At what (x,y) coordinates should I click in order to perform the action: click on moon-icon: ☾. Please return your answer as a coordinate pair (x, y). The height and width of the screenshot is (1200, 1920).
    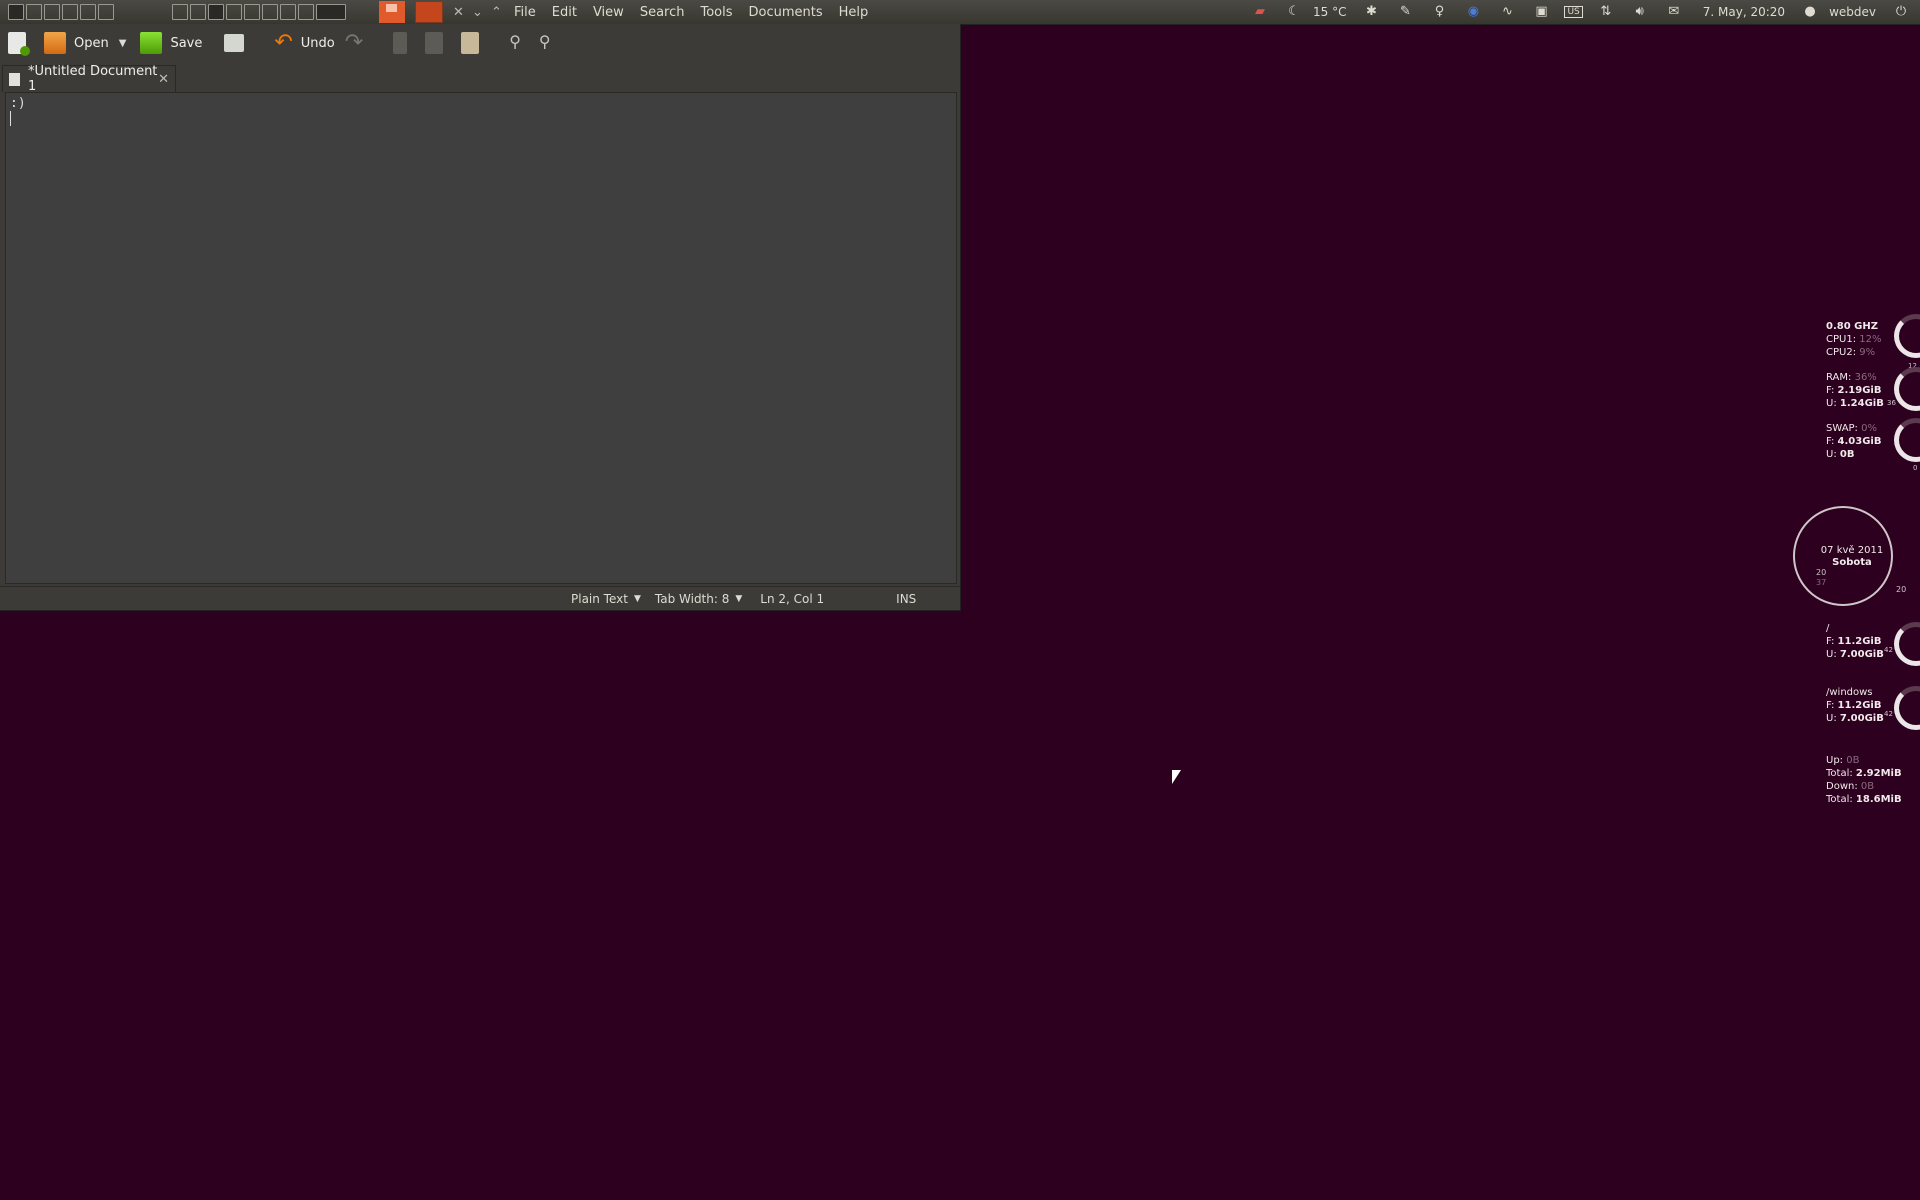
    Looking at the image, I should click on (1294, 12).